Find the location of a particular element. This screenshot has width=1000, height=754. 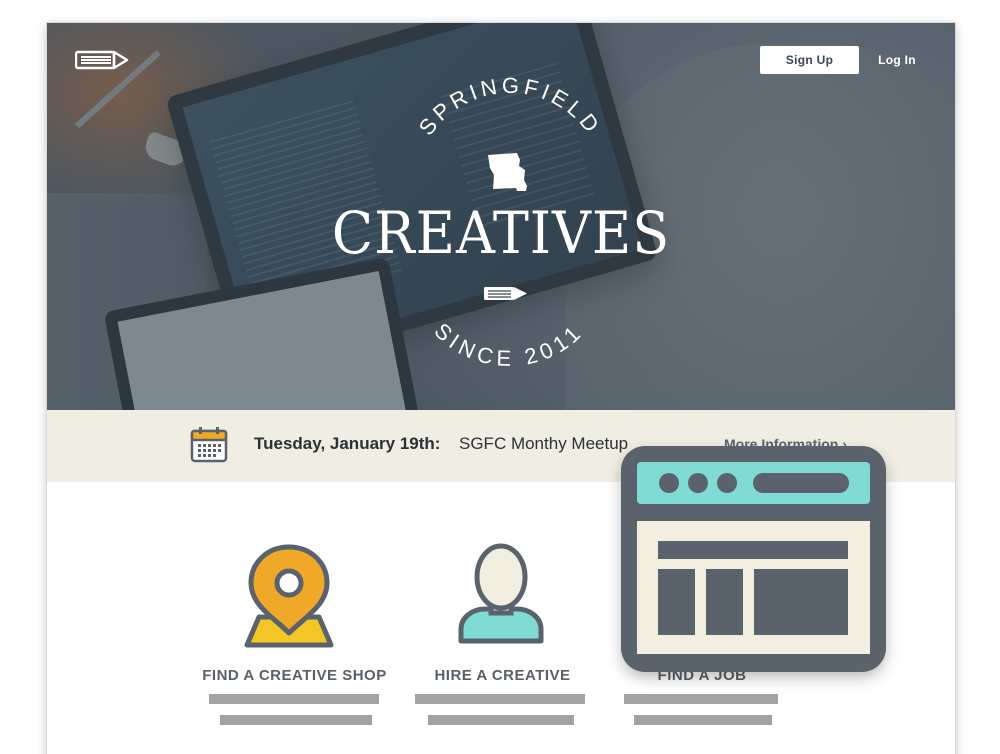

event-date: Tuesday, January 19th: is located at coordinates (347, 443).